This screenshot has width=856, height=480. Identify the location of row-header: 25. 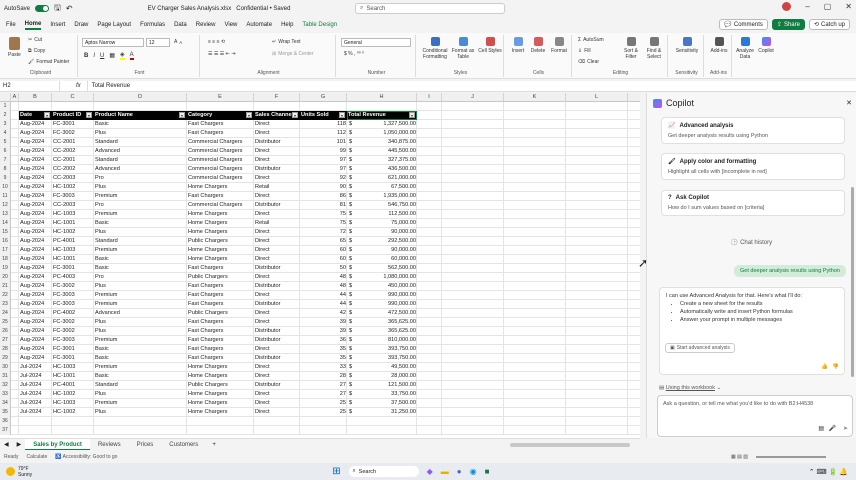
(5, 322).